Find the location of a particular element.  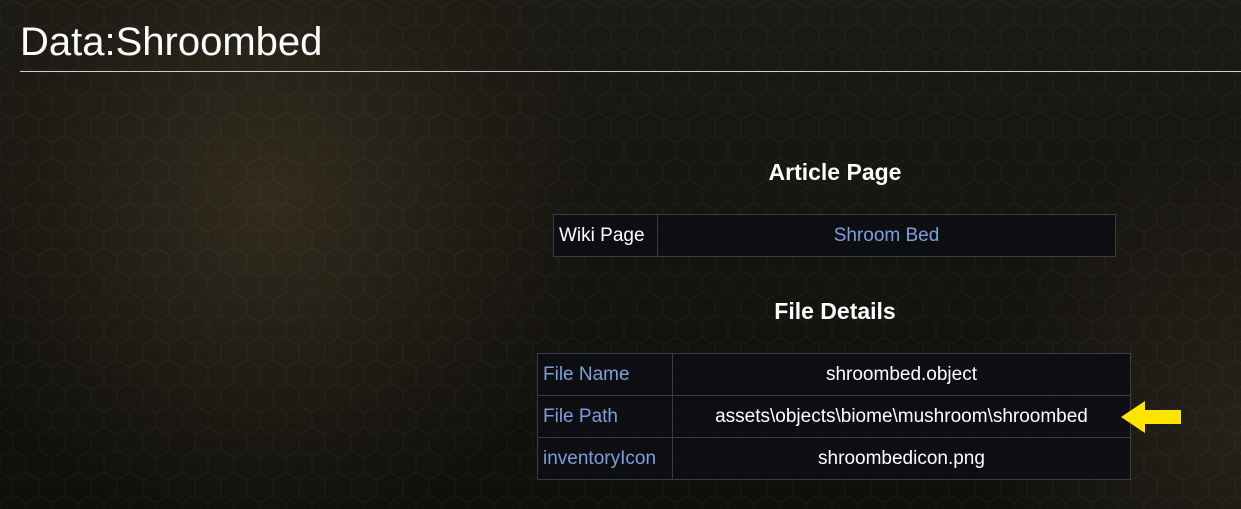

table-row: inventoryIcon shroombedicon.png is located at coordinates (834, 458).